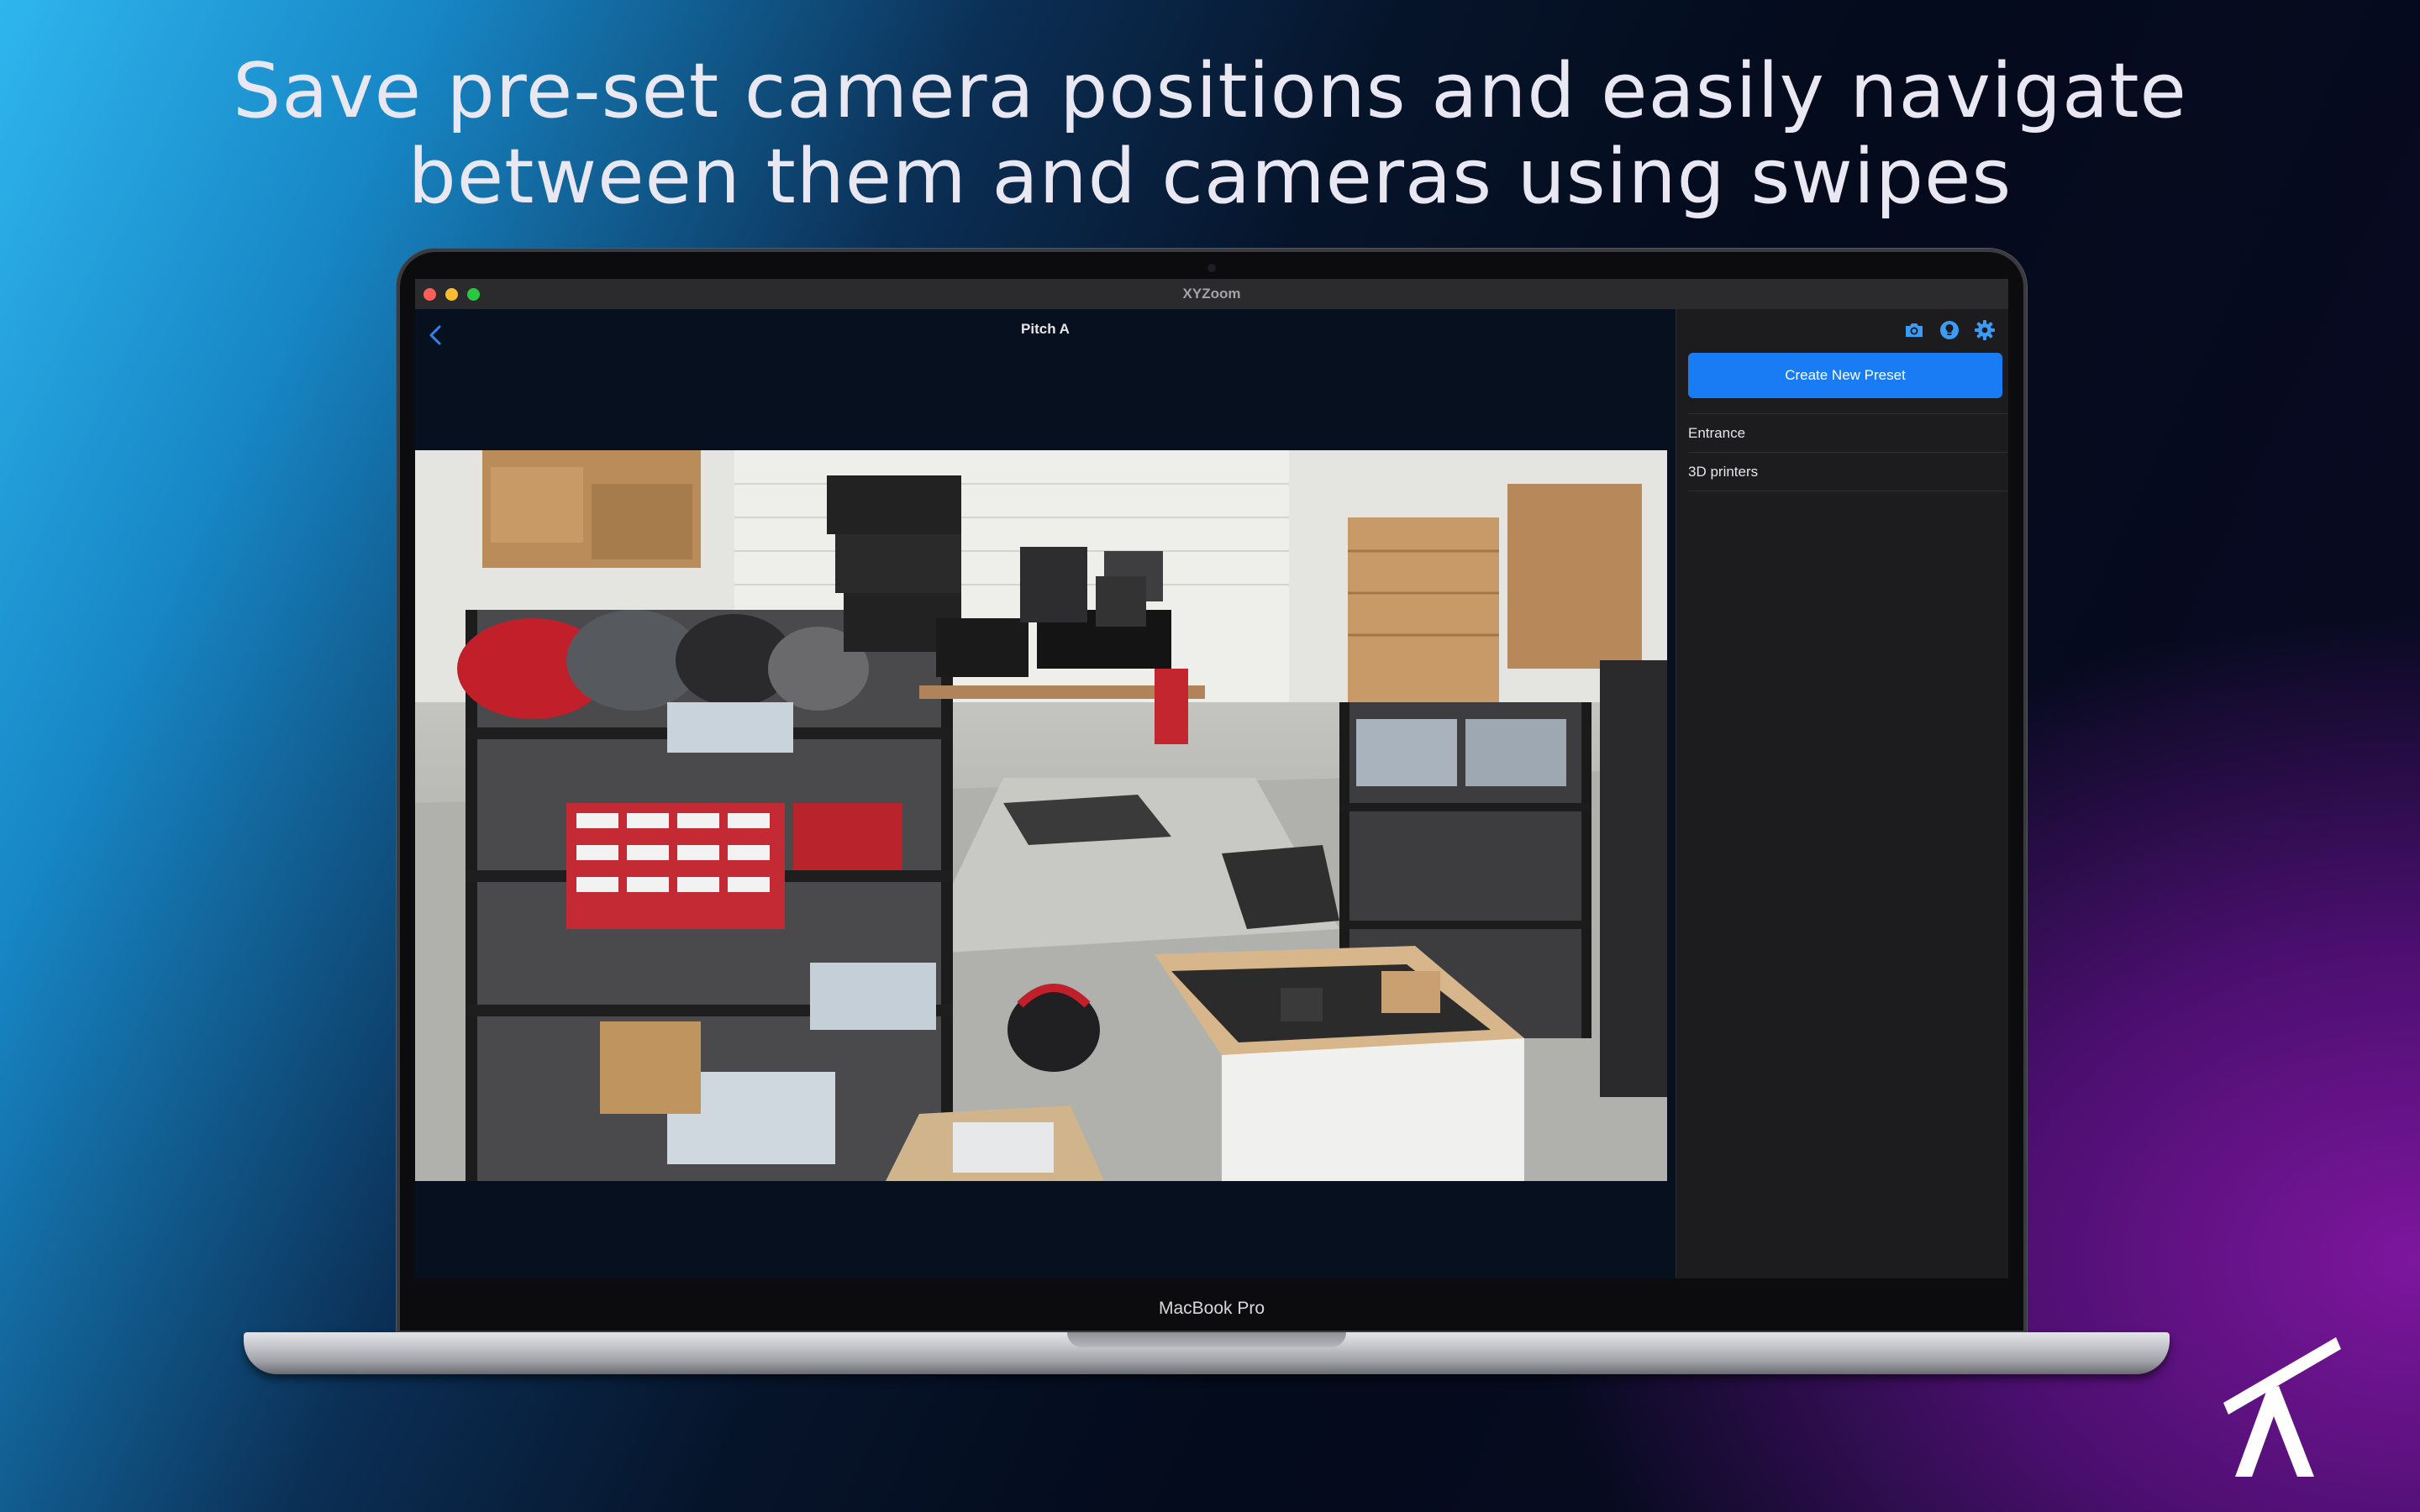 The image size is (2420, 1512). Describe the element at coordinates (1206, 1339) in the screenshot. I see `laptop-base-notch` at that location.